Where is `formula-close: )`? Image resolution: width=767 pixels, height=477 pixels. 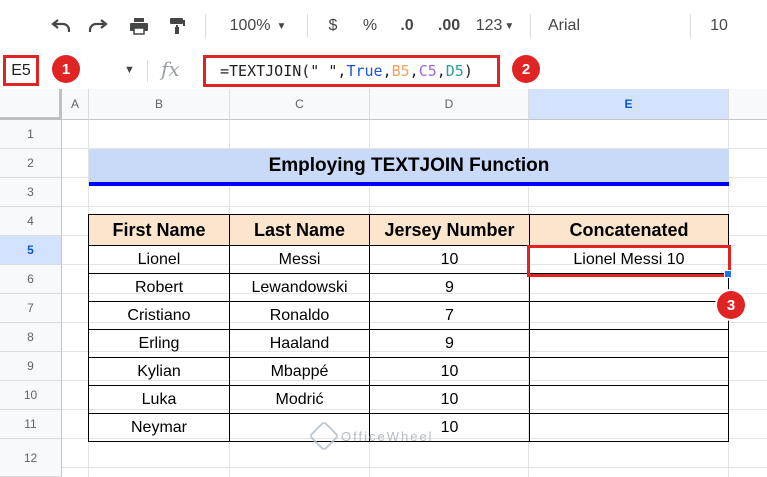
formula-close: ) is located at coordinates (468, 71).